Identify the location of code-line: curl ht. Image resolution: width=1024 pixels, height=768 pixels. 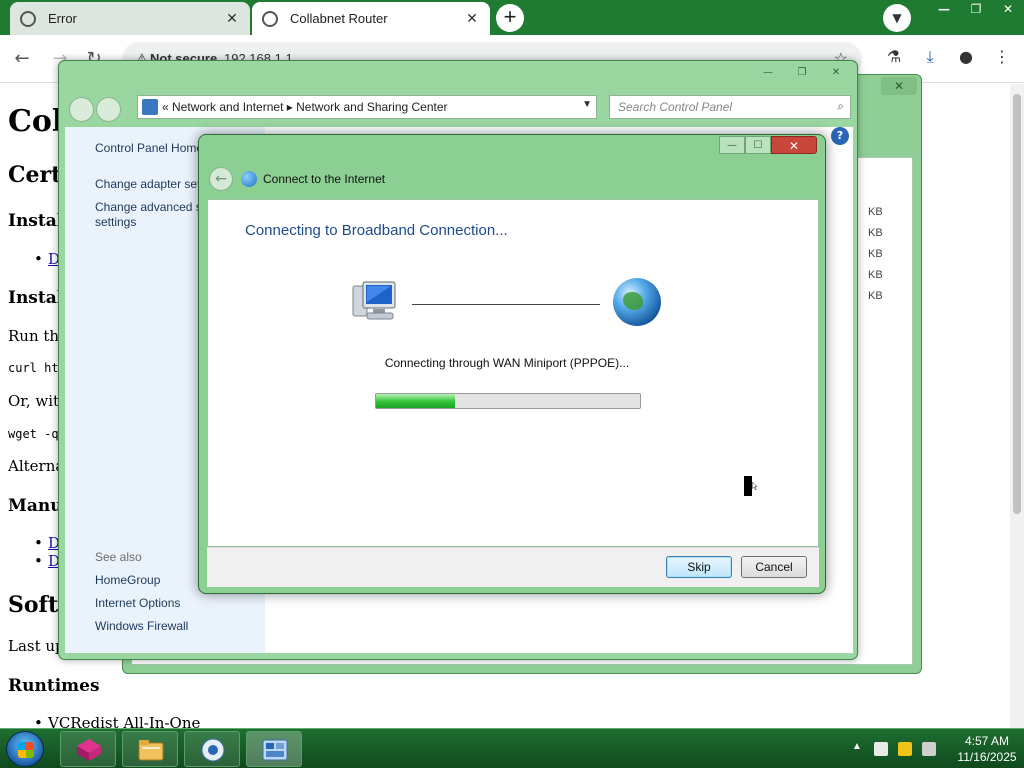
(33, 368).